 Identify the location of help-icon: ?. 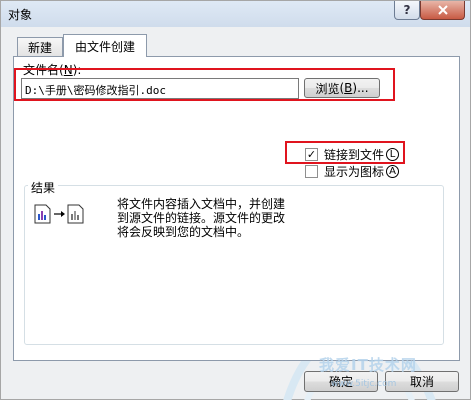
(407, 10).